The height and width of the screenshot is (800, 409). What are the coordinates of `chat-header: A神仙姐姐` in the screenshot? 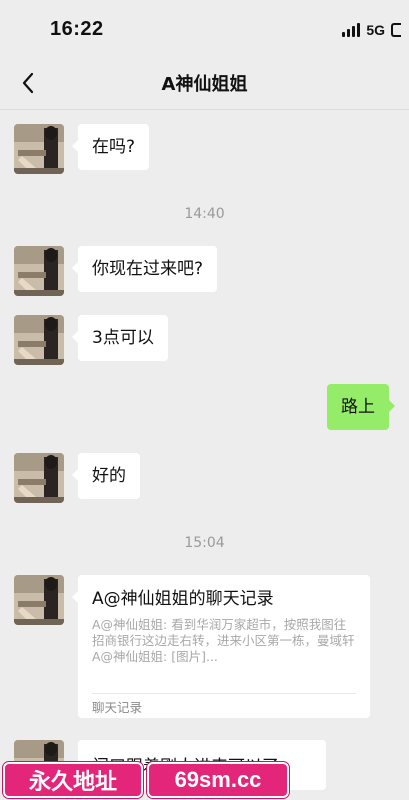 It's located at (204, 83).